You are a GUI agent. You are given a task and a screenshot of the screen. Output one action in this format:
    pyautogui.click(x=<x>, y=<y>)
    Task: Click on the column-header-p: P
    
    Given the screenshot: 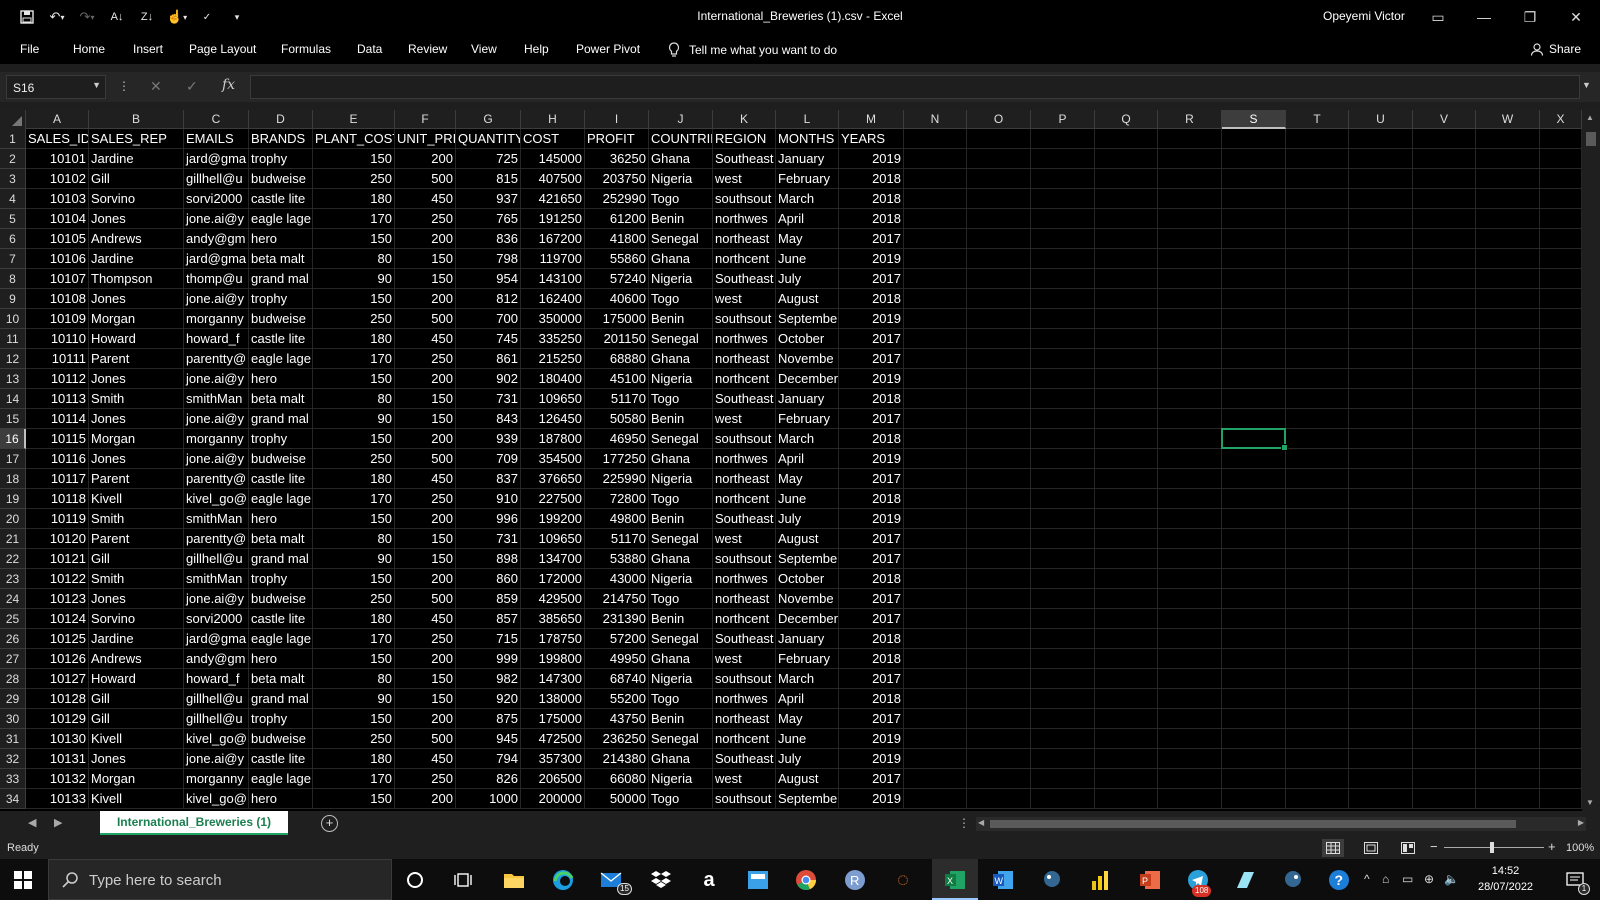 What is the action you would take?
    pyautogui.click(x=1063, y=119)
    